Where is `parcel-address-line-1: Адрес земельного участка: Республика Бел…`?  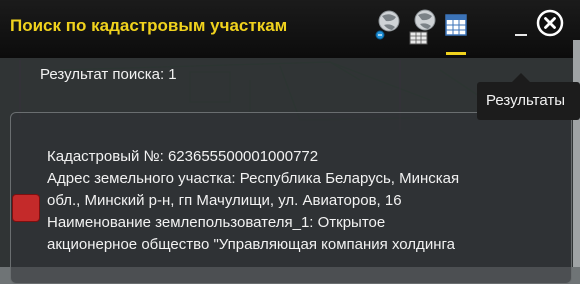
parcel-address-line-1: Адрес земельного участка: Республика Бел… is located at coordinates (253, 178).